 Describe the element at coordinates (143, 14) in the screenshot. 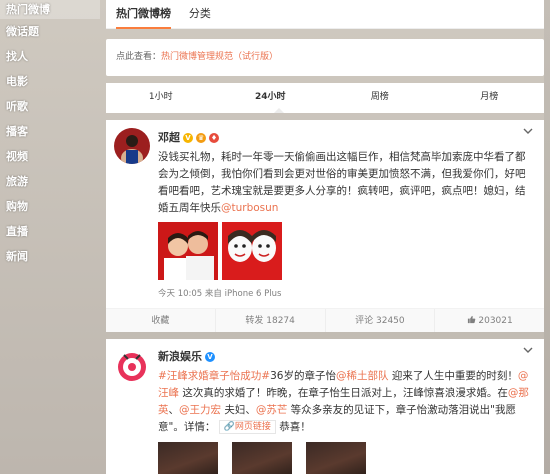

I see `tab-hot-ranking: 热门微博榜` at that location.